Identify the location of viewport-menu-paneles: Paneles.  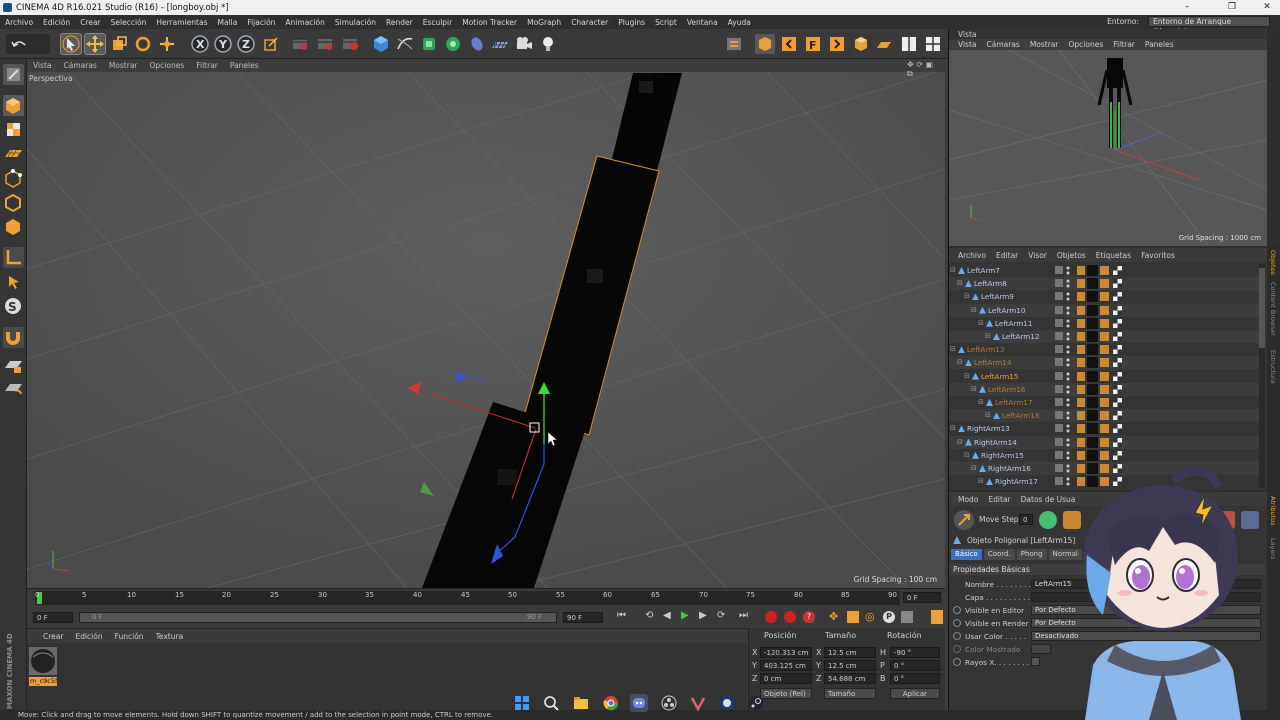
(244, 65).